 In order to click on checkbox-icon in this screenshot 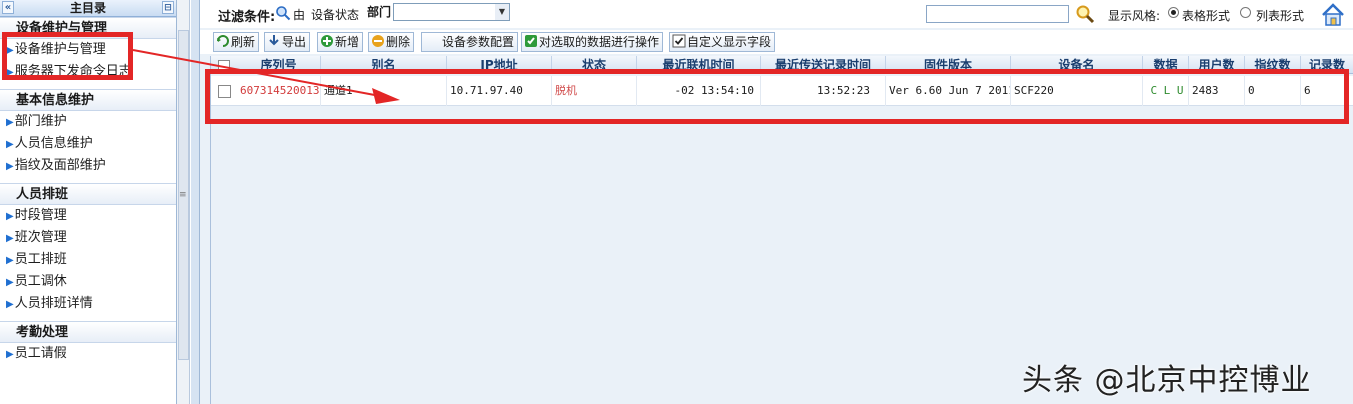, I will do `click(679, 41)`.